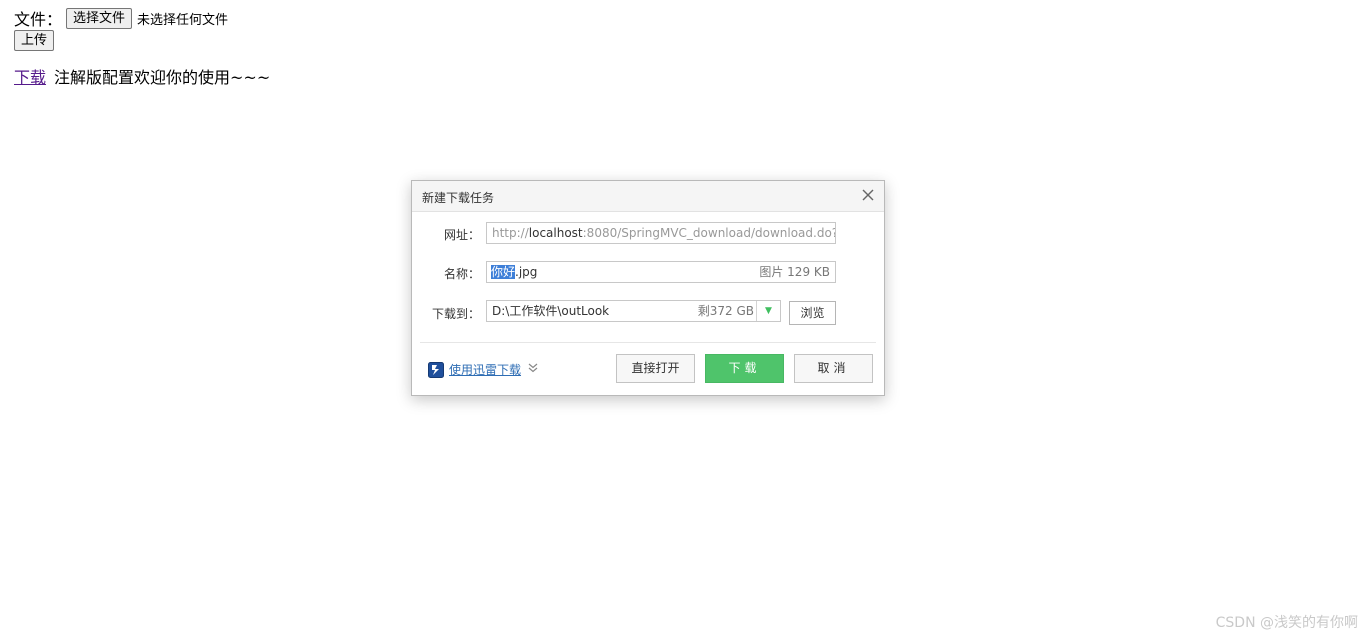 The width and height of the screenshot is (1368, 638). Describe the element at coordinates (526, 272) in the screenshot. I see `name-extension: .jpg` at that location.